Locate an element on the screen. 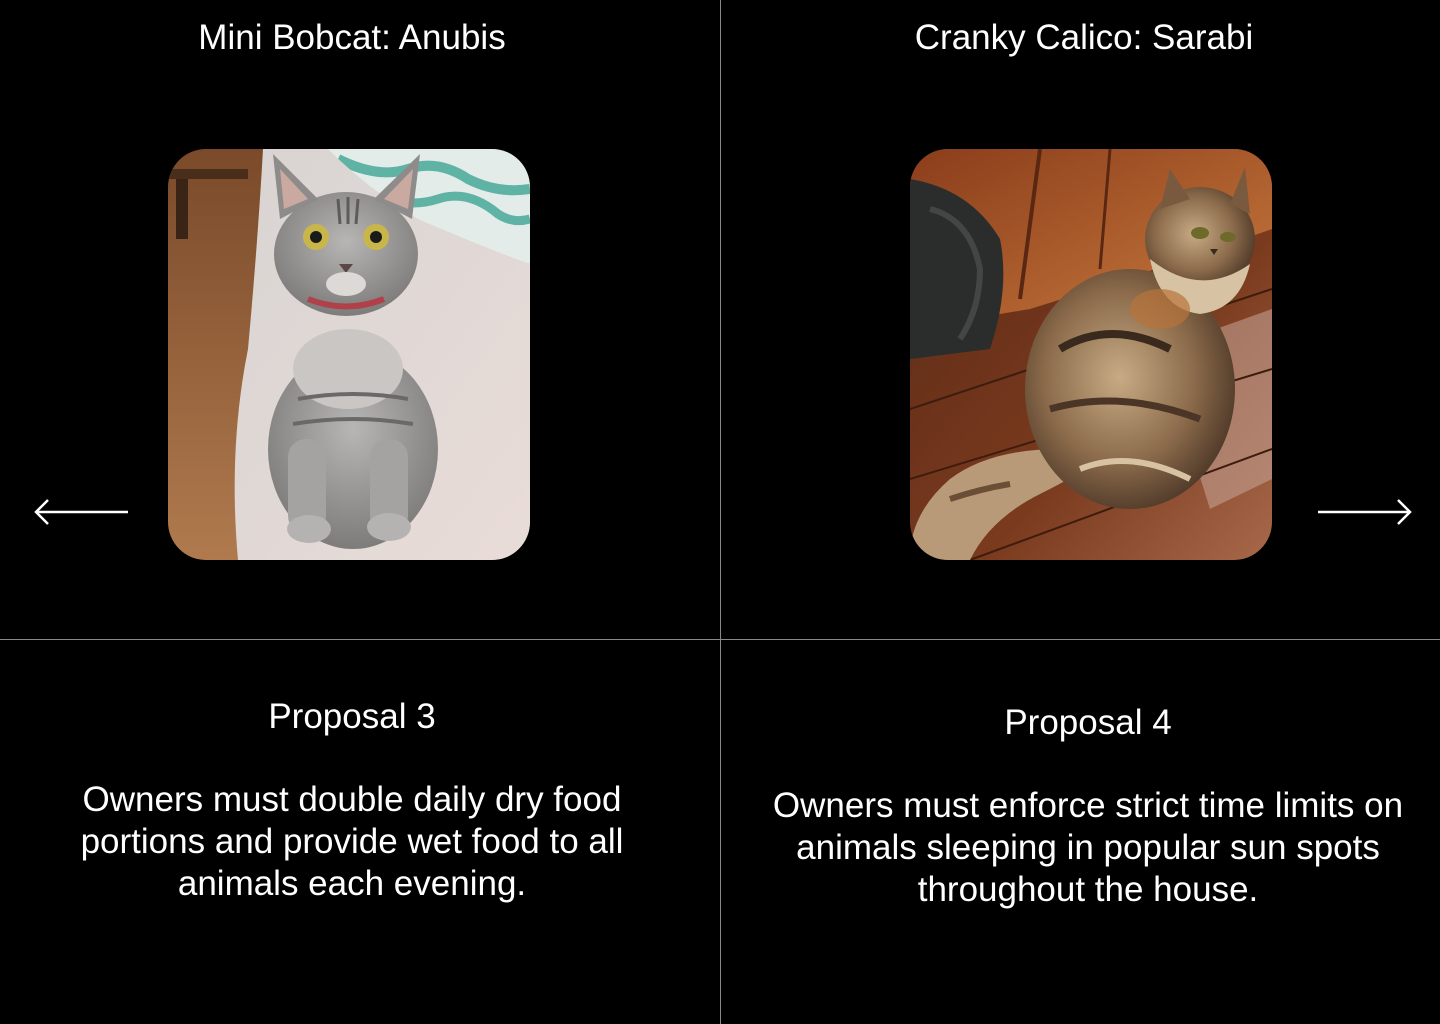 The width and height of the screenshot is (1440, 1024). arrow-left-icon is located at coordinates (81, 512).